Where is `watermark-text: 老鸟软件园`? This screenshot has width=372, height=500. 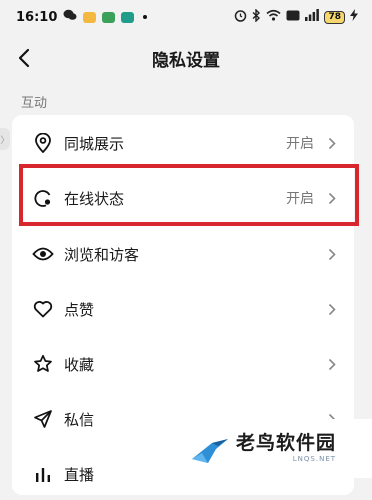 watermark-text: 老鸟软件园 is located at coordinates (286, 443).